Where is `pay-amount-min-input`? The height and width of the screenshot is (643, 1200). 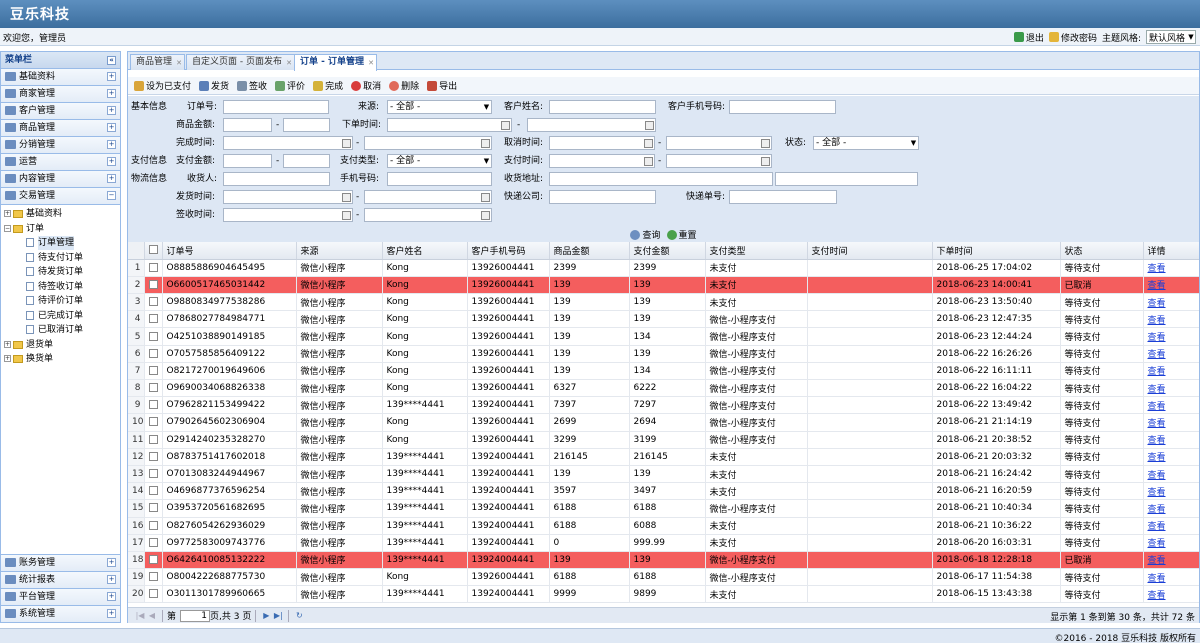 pay-amount-min-input is located at coordinates (247, 161).